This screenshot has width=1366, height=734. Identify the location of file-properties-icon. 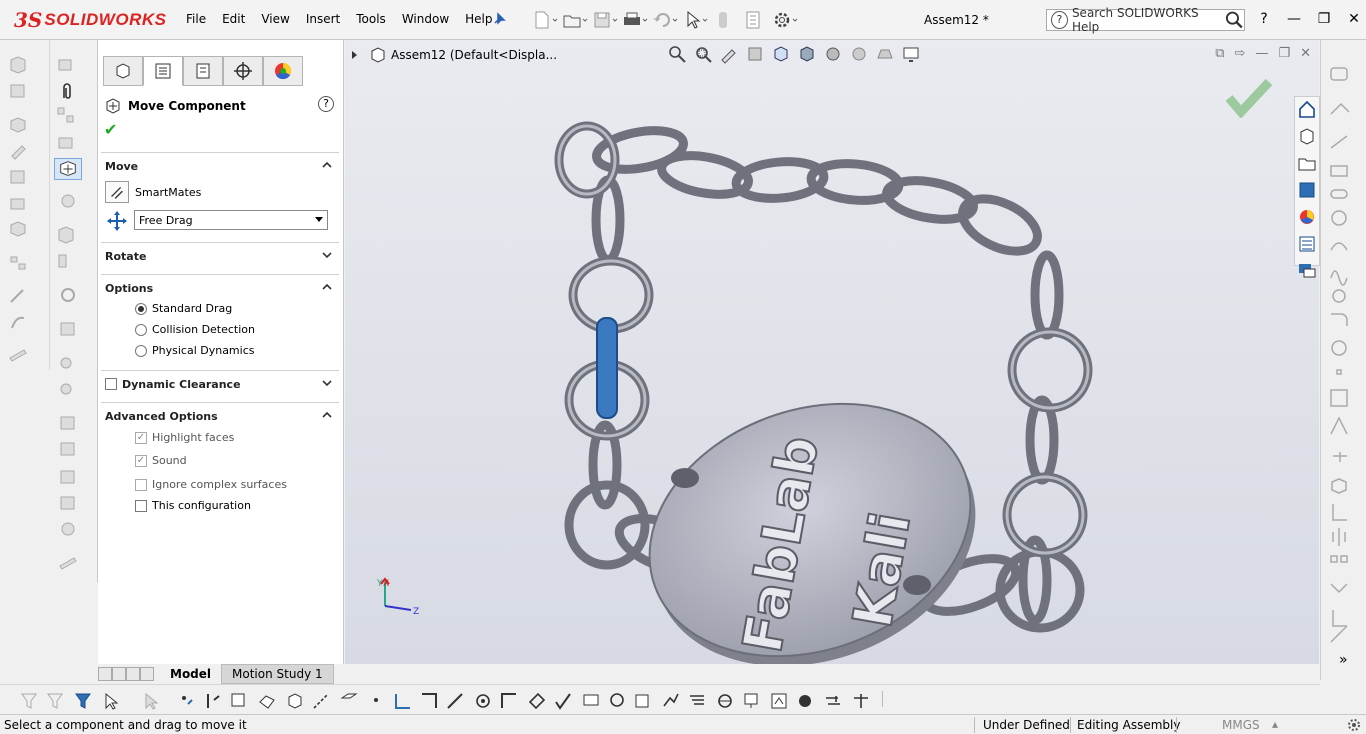
(755, 20).